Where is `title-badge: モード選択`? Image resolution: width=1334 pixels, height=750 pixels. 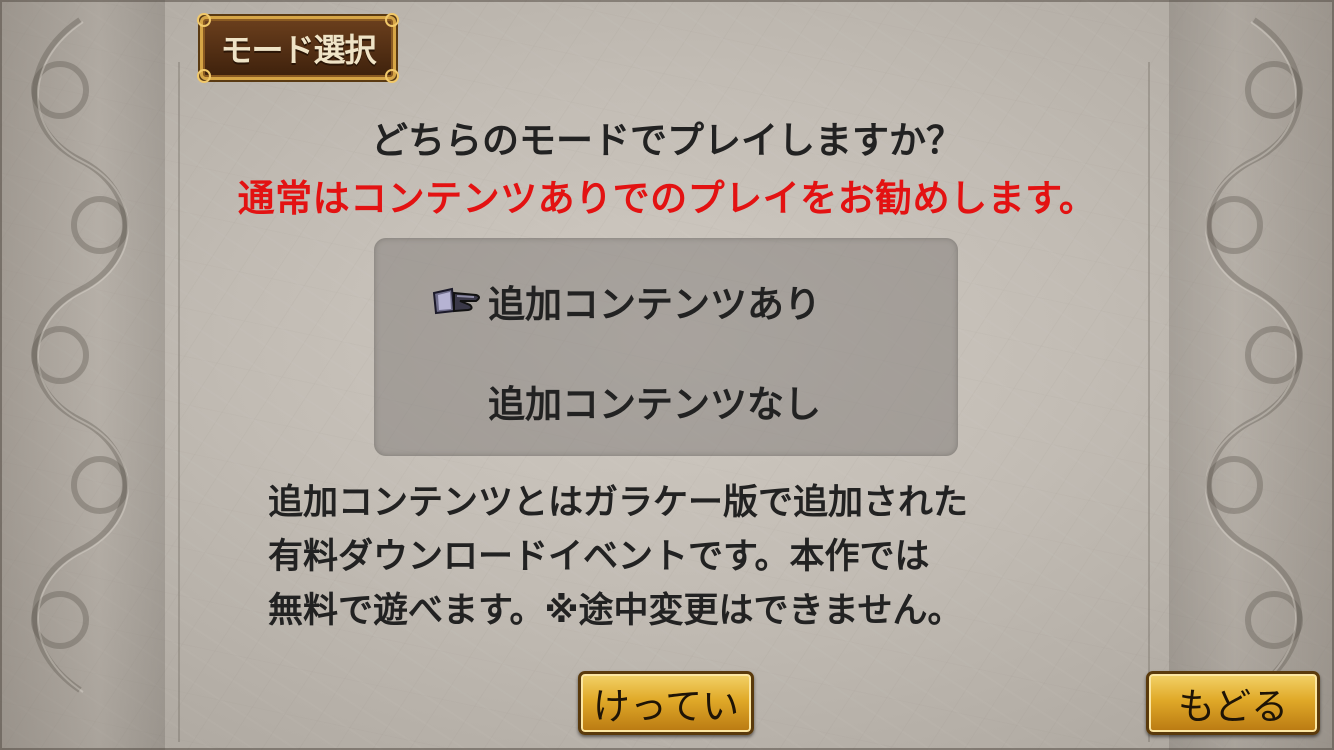
title-badge: モード選択 is located at coordinates (298, 48).